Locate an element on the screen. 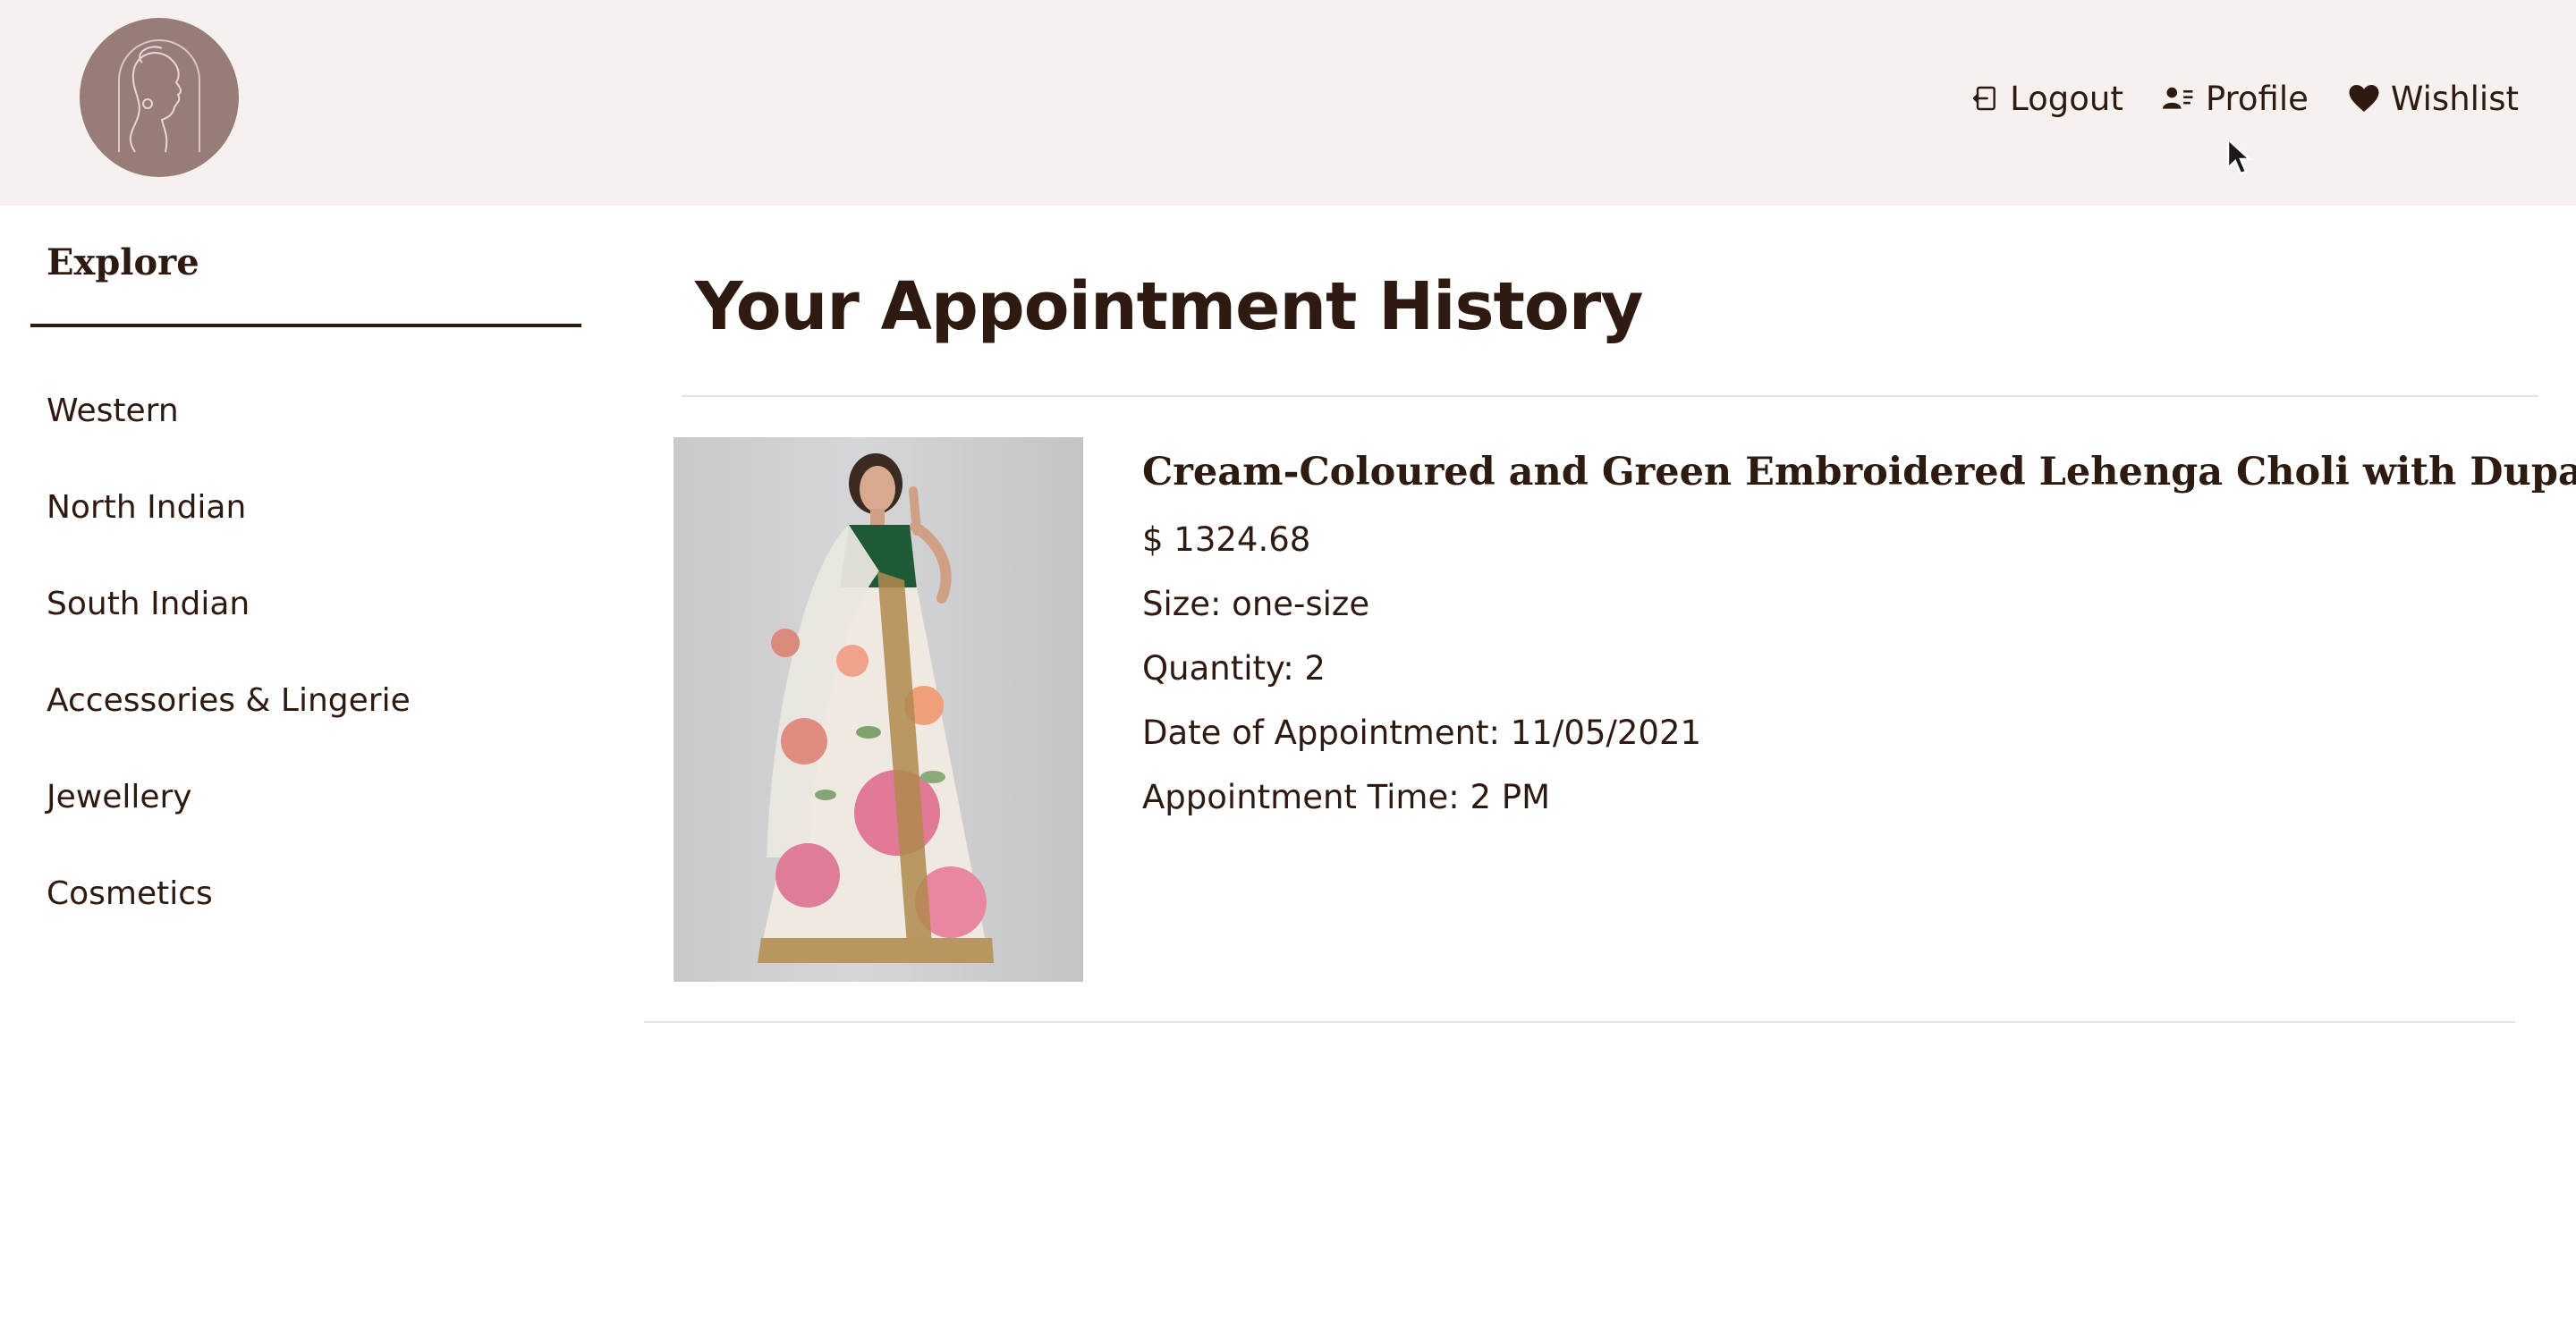  logout-link: Logout is located at coordinates (2046, 99).